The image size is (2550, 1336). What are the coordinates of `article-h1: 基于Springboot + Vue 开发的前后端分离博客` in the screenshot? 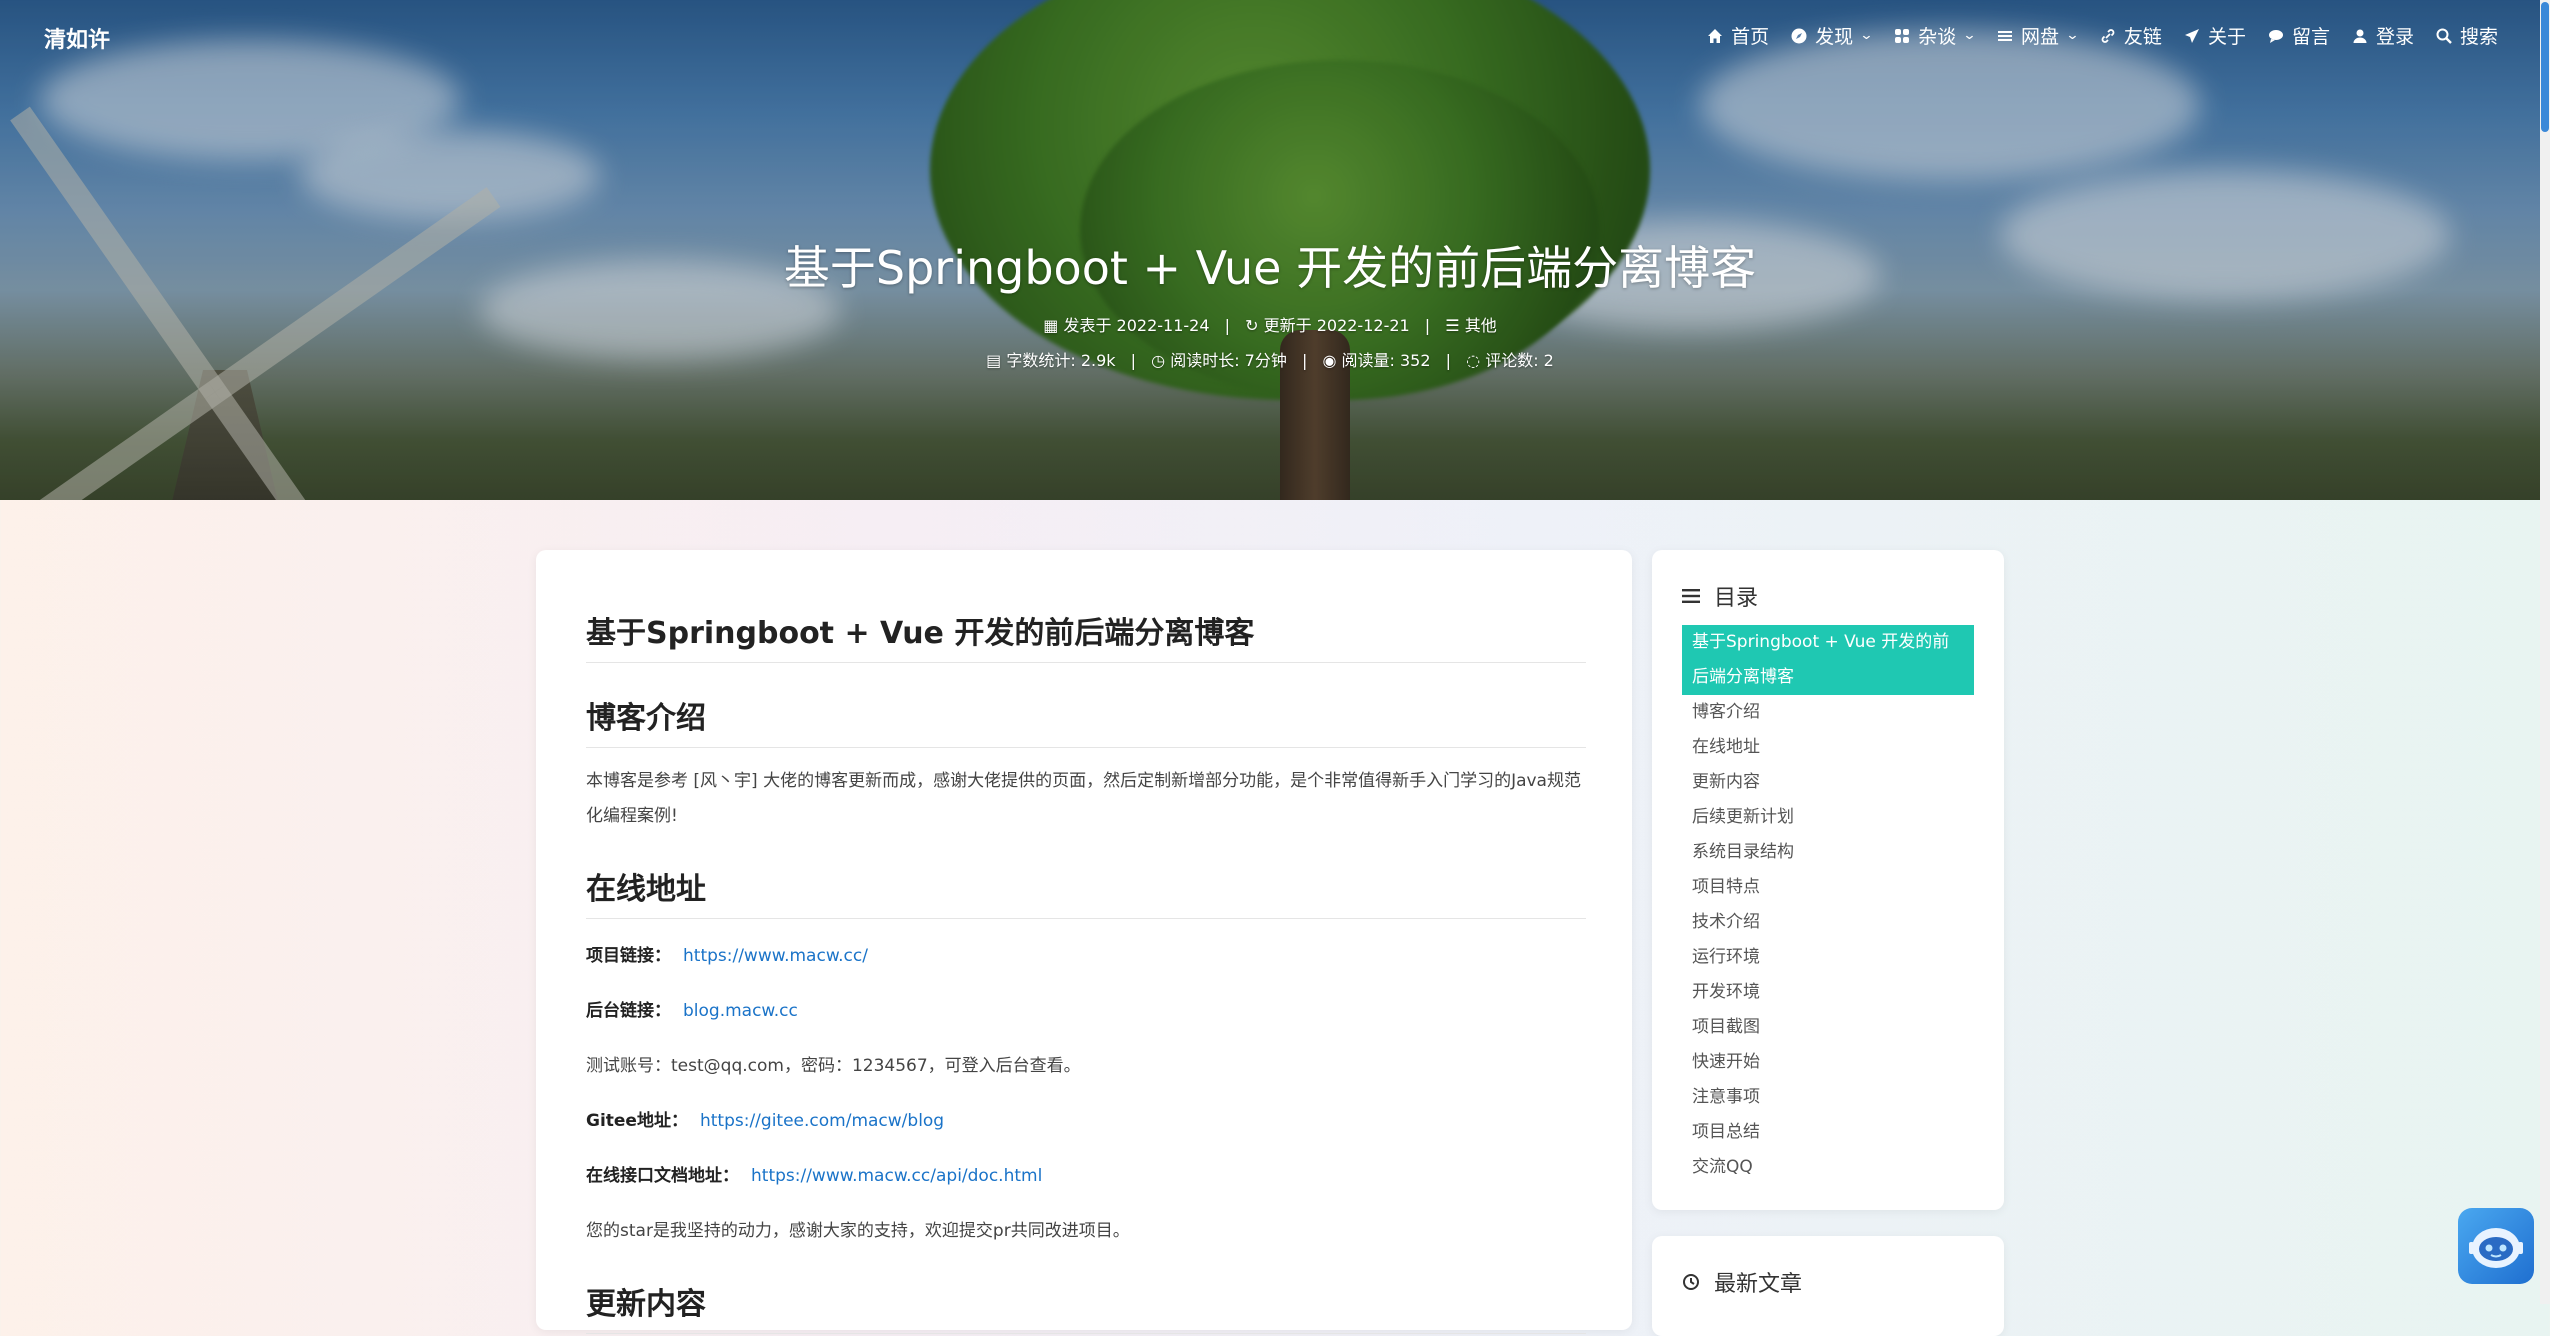 It's located at (1086, 626).